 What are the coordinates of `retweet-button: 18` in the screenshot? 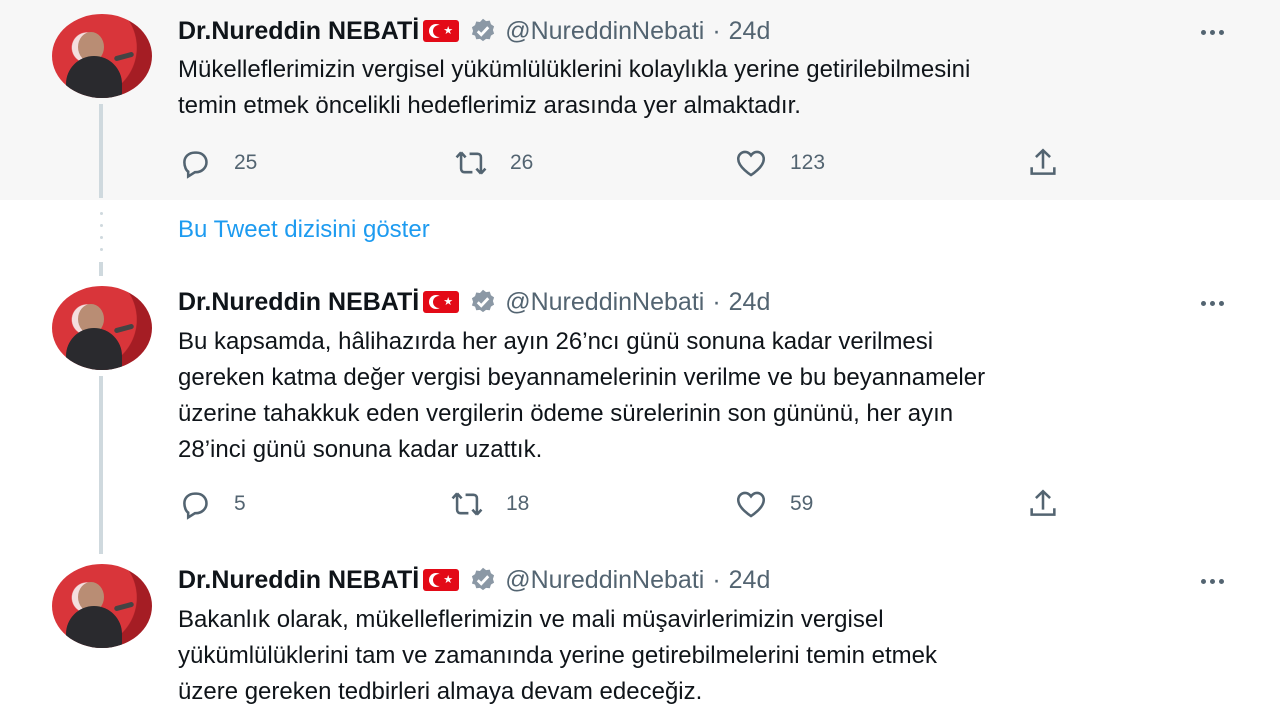 It's located at (489, 504).